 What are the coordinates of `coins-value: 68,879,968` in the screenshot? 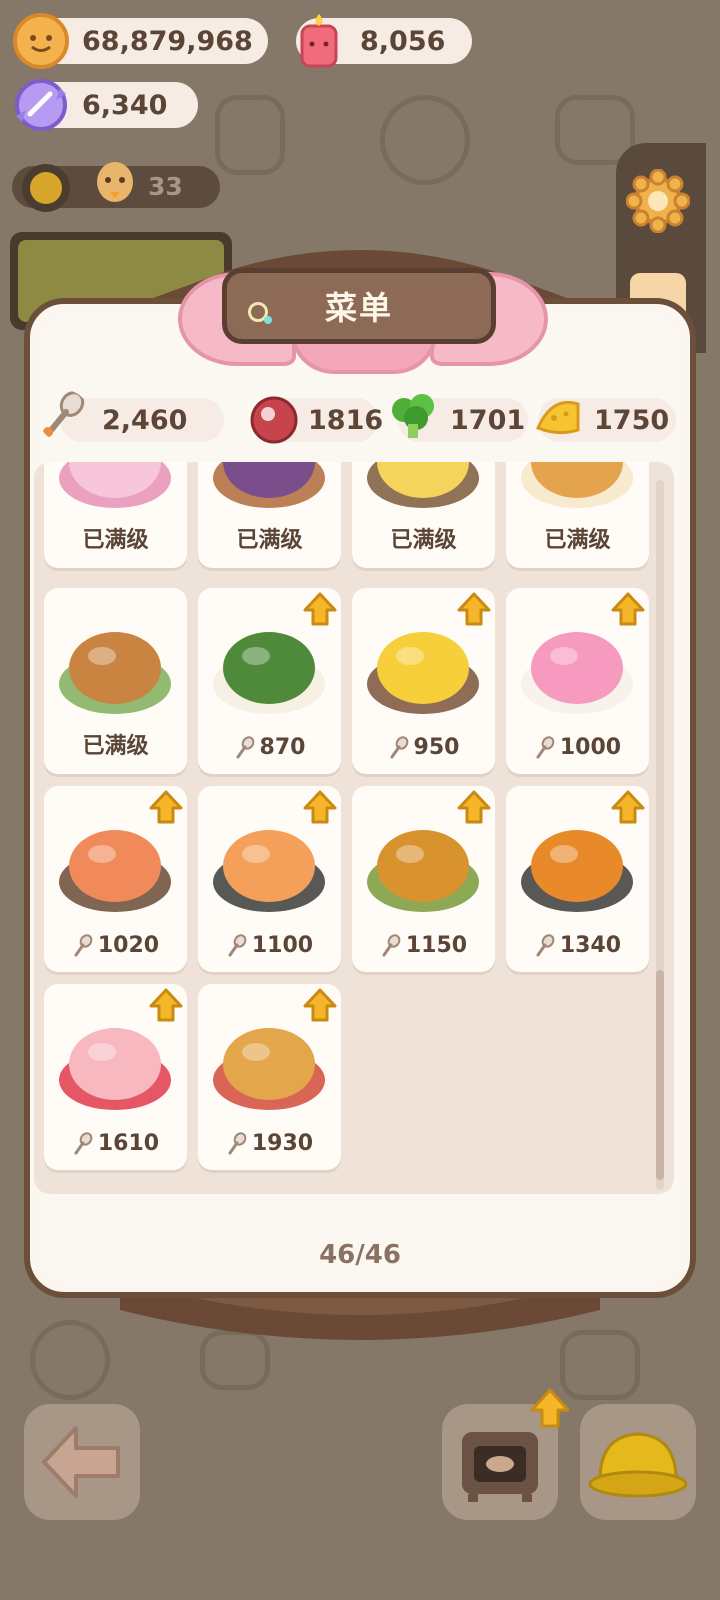 It's located at (167, 41).